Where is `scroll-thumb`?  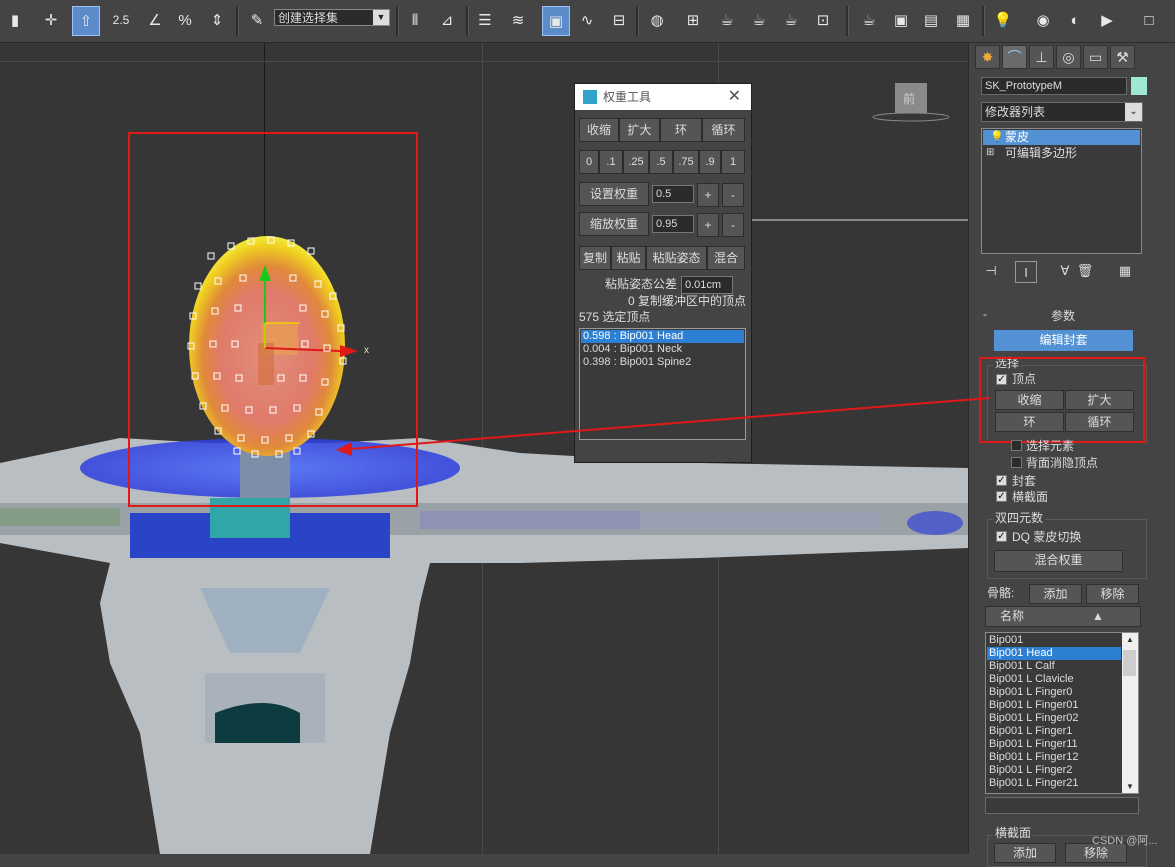
scroll-thumb is located at coordinates (1129, 663).